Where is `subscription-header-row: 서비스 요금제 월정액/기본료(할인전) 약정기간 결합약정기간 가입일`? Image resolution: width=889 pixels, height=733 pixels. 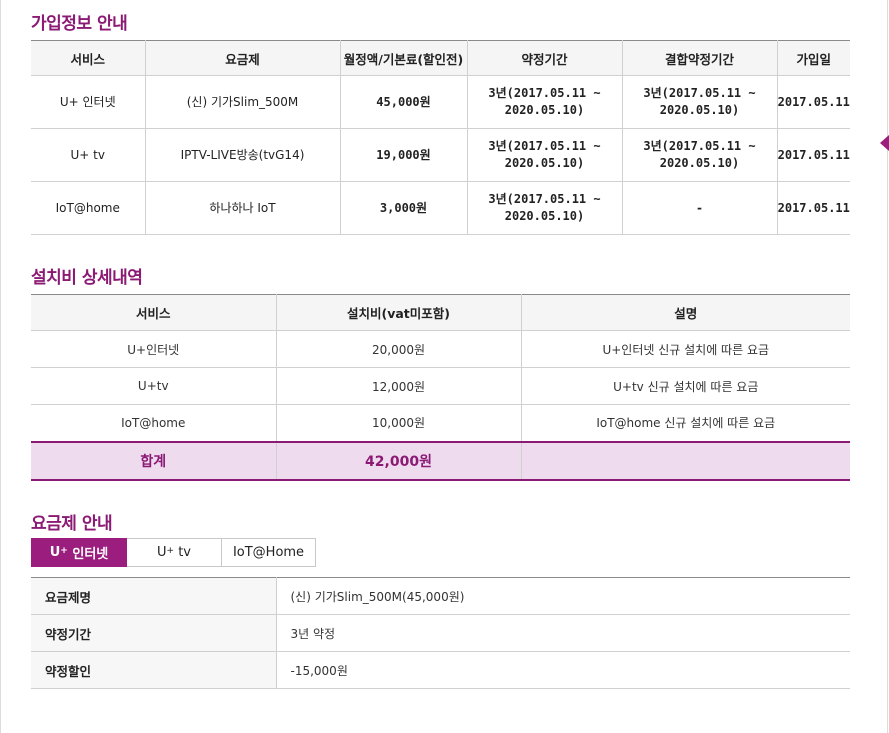 subscription-header-row: 서비스 요금제 월정액/기본료(할인전) 약정기간 결합약정기간 가입일 is located at coordinates (440, 58).